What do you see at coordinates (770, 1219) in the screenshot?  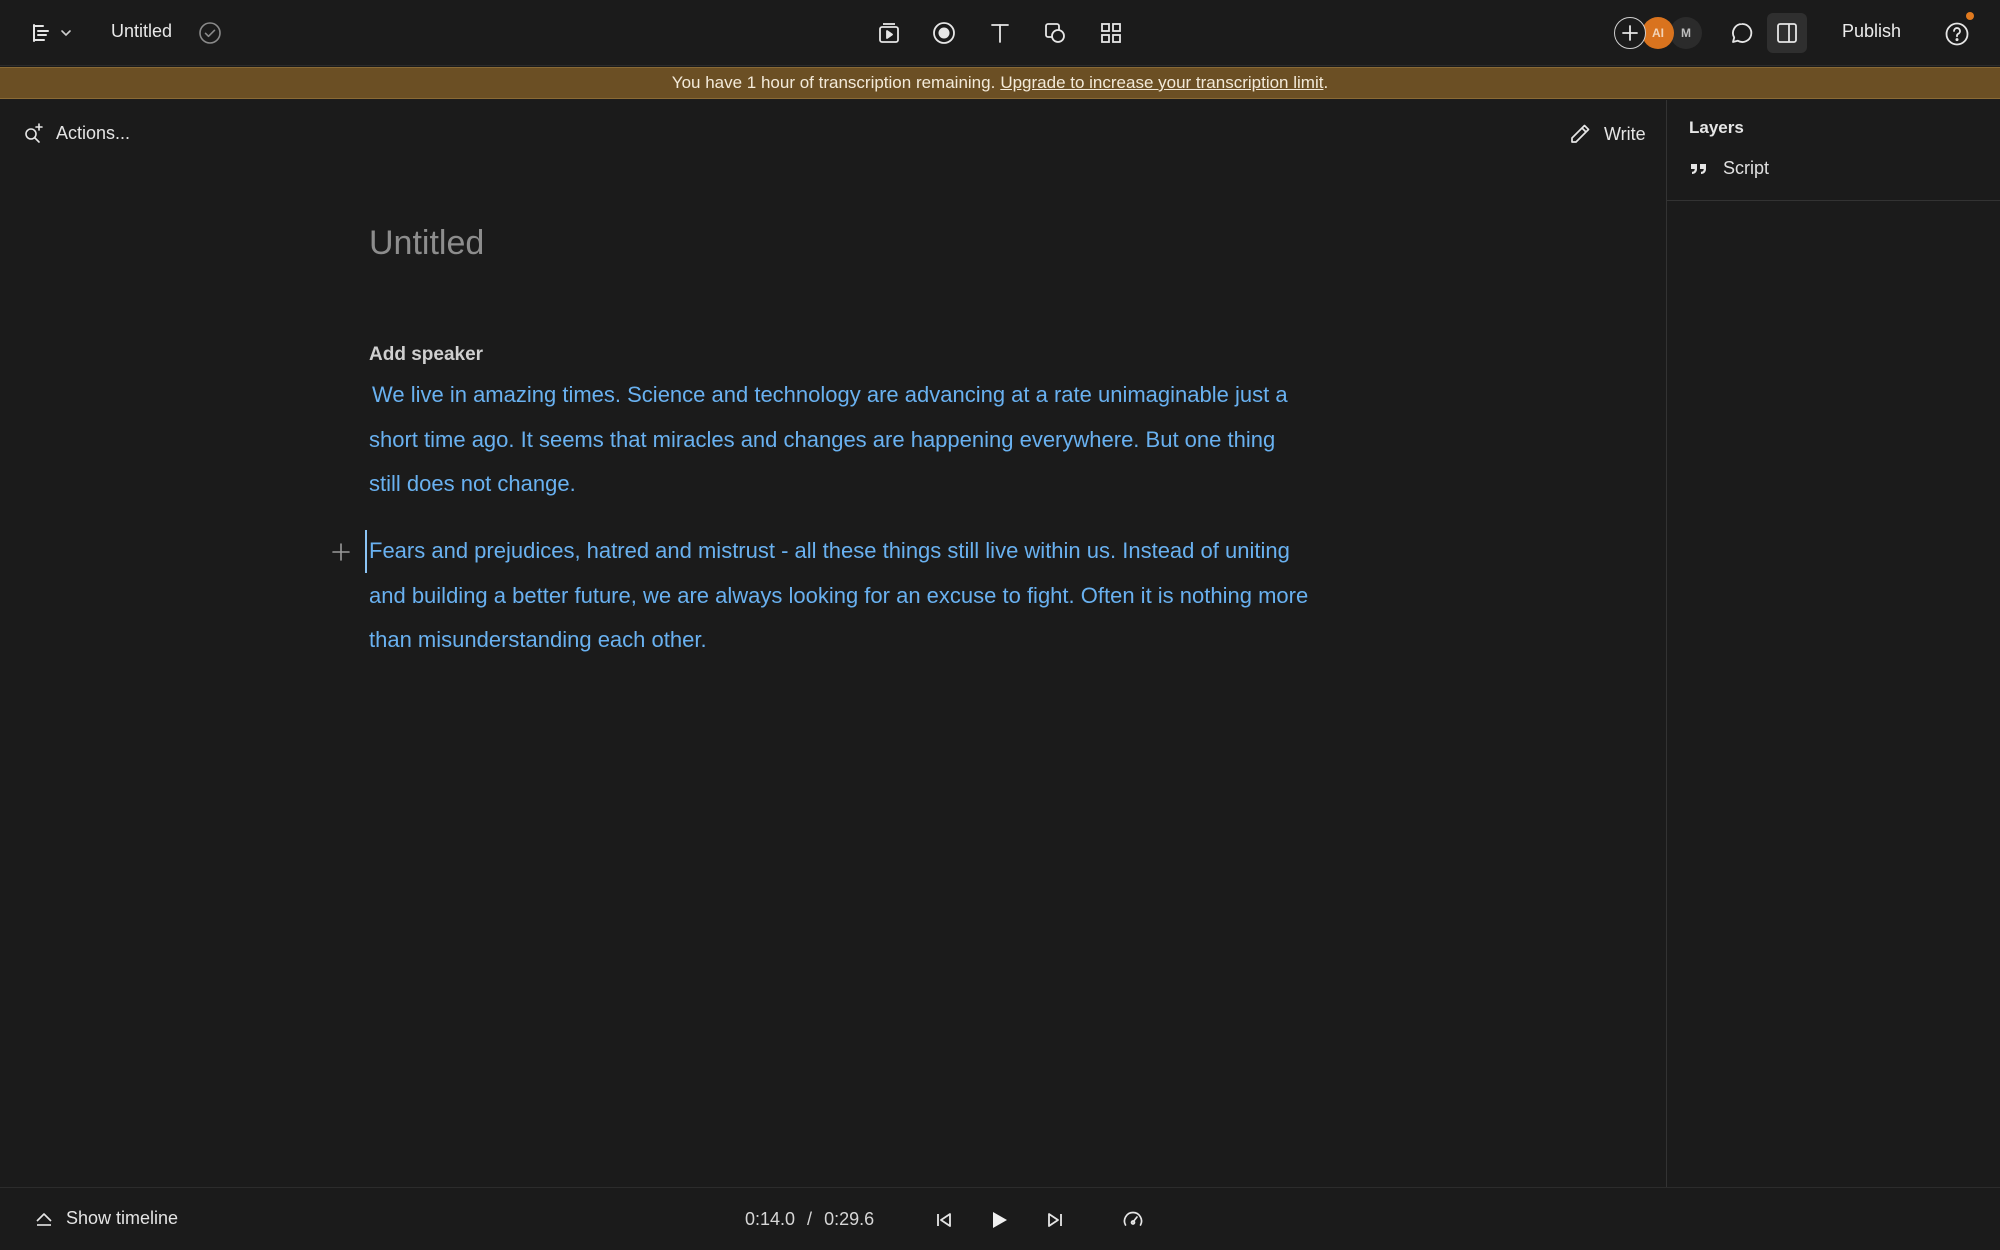 I see `current-time: 0:14.0` at bounding box center [770, 1219].